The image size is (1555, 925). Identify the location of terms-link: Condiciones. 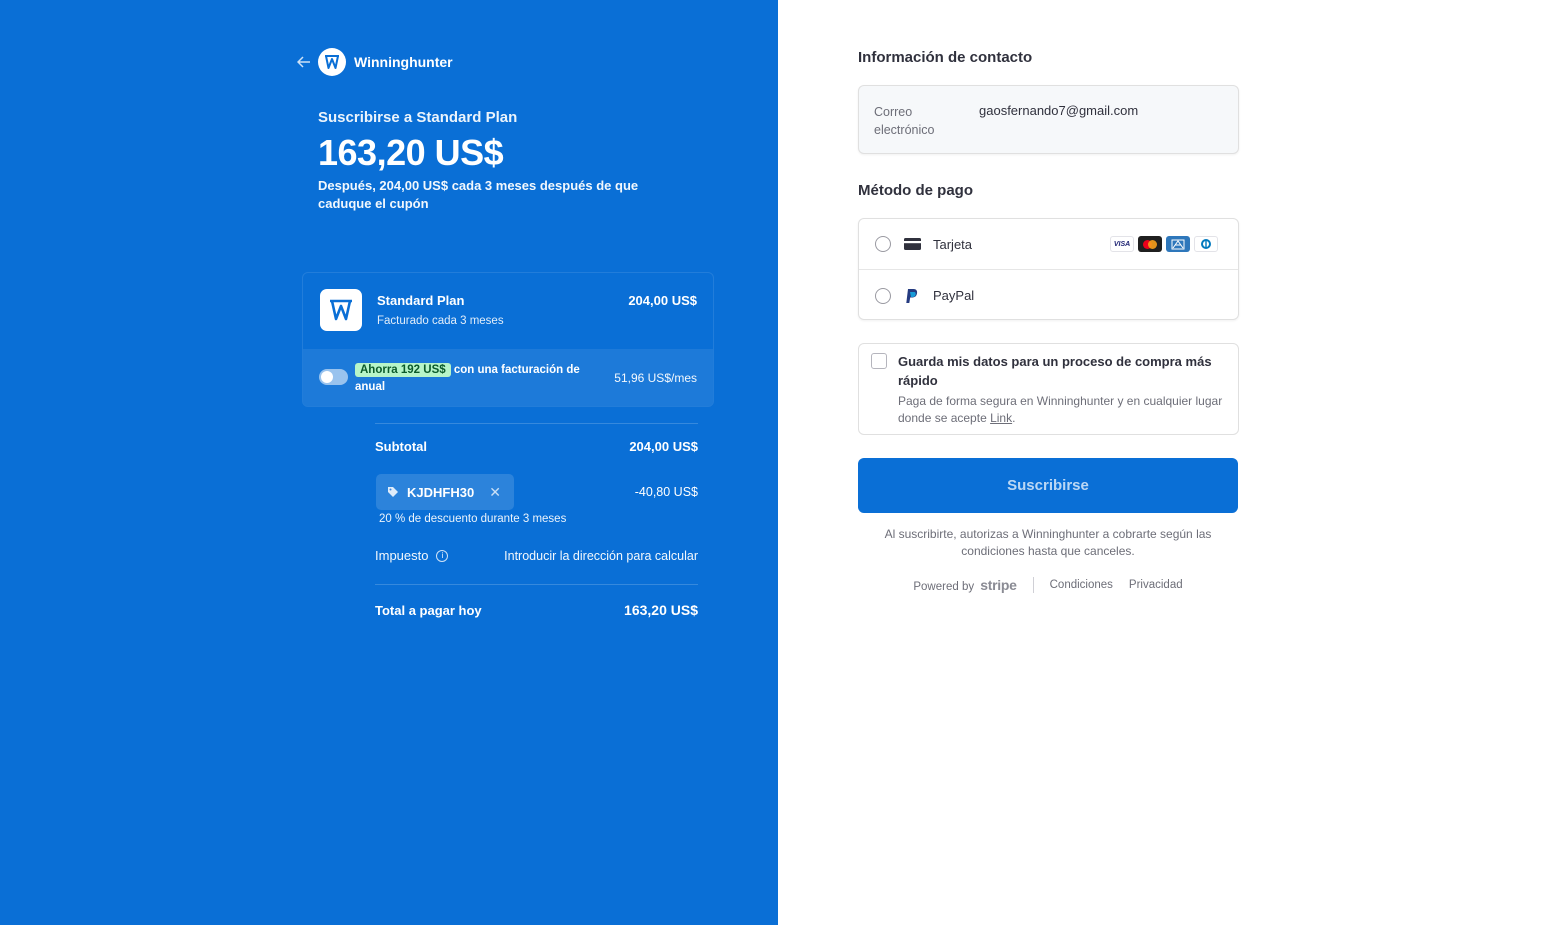
(1081, 585).